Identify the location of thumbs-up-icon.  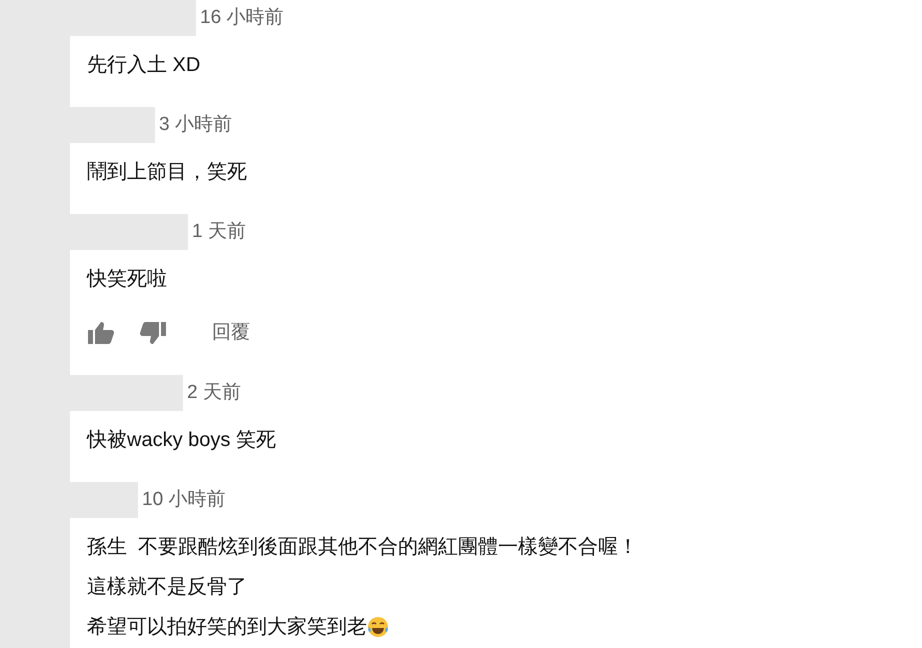
(101, 333).